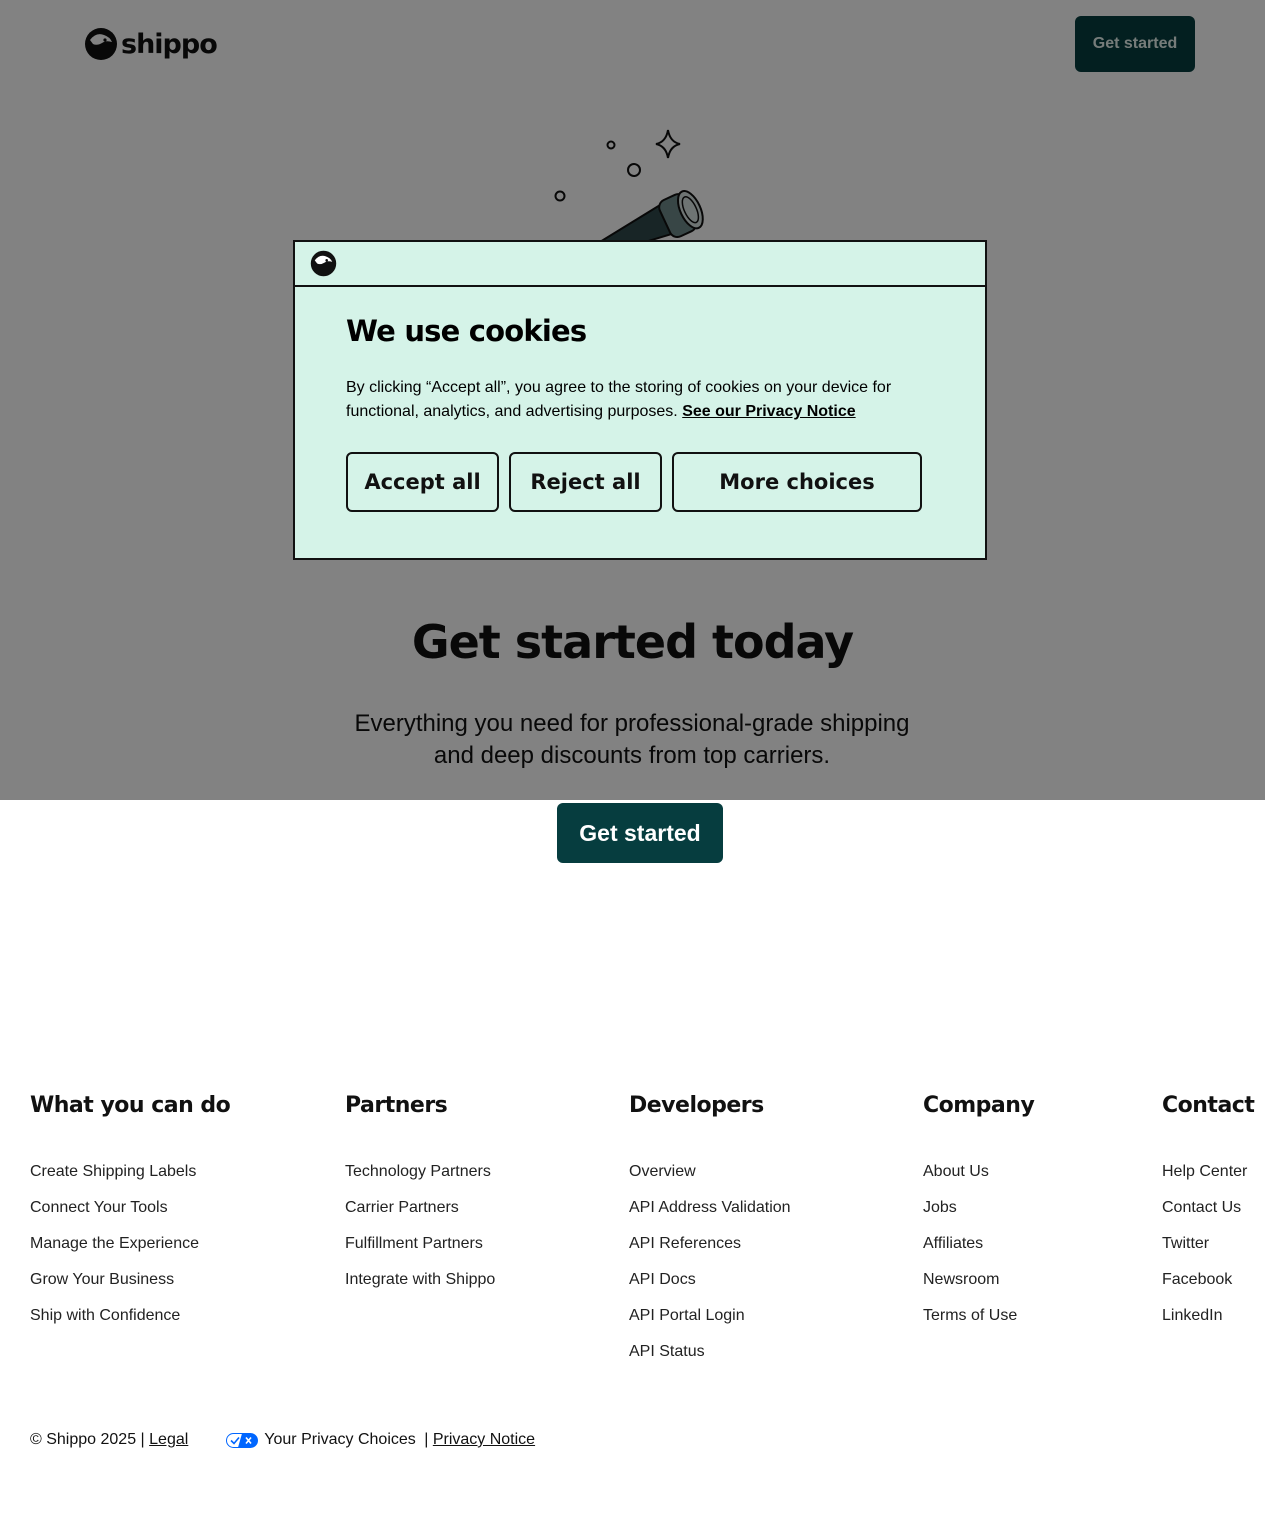 The width and height of the screenshot is (1265, 1519). What do you see at coordinates (420, 1208) in the screenshot?
I see `footer-link: Carrier Partners` at bounding box center [420, 1208].